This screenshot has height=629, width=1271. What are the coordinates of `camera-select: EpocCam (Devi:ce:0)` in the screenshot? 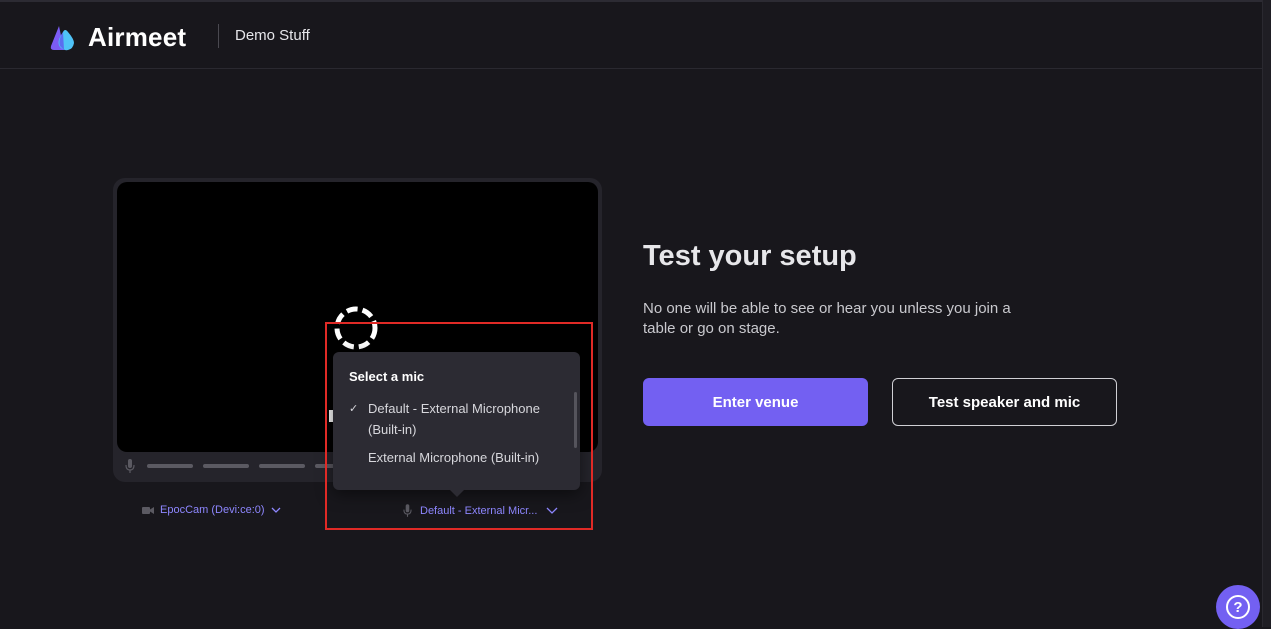 It's located at (214, 510).